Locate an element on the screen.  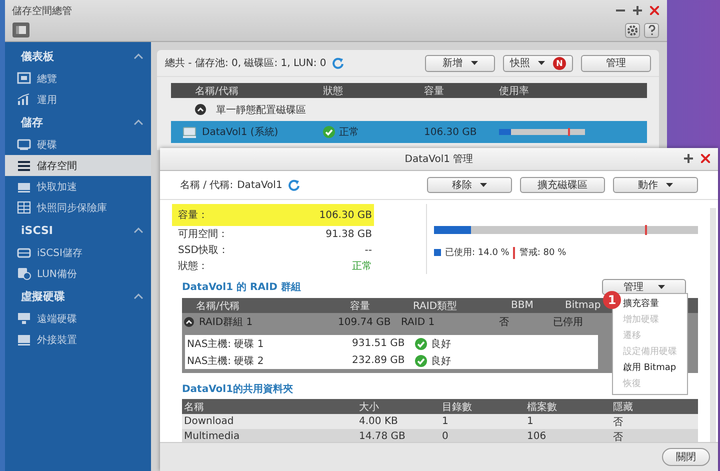
table-cell: 4.00 KB is located at coordinates (378, 421).